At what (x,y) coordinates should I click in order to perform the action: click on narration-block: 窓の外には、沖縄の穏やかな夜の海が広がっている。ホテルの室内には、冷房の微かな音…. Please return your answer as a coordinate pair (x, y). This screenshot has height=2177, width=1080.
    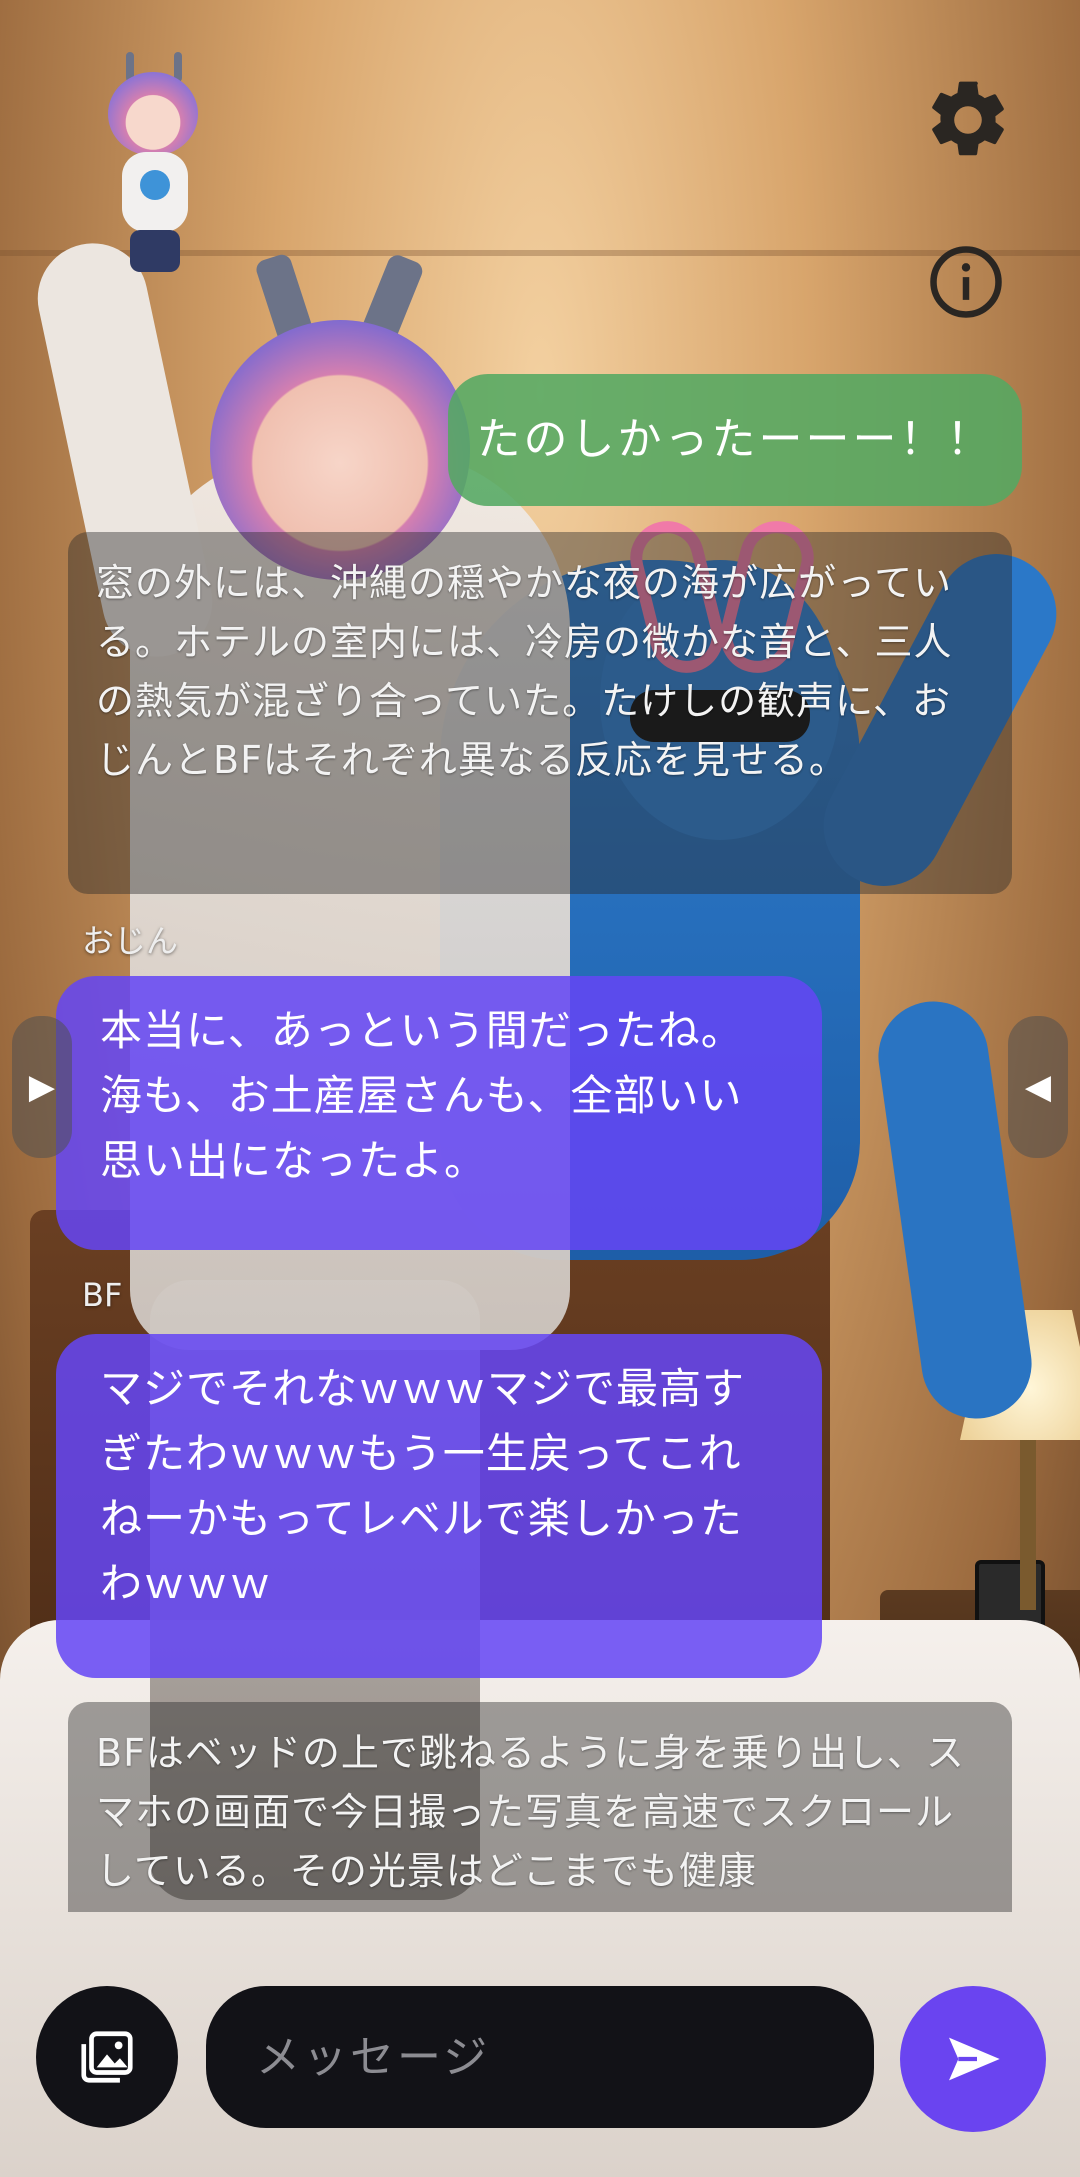
    Looking at the image, I should click on (540, 713).